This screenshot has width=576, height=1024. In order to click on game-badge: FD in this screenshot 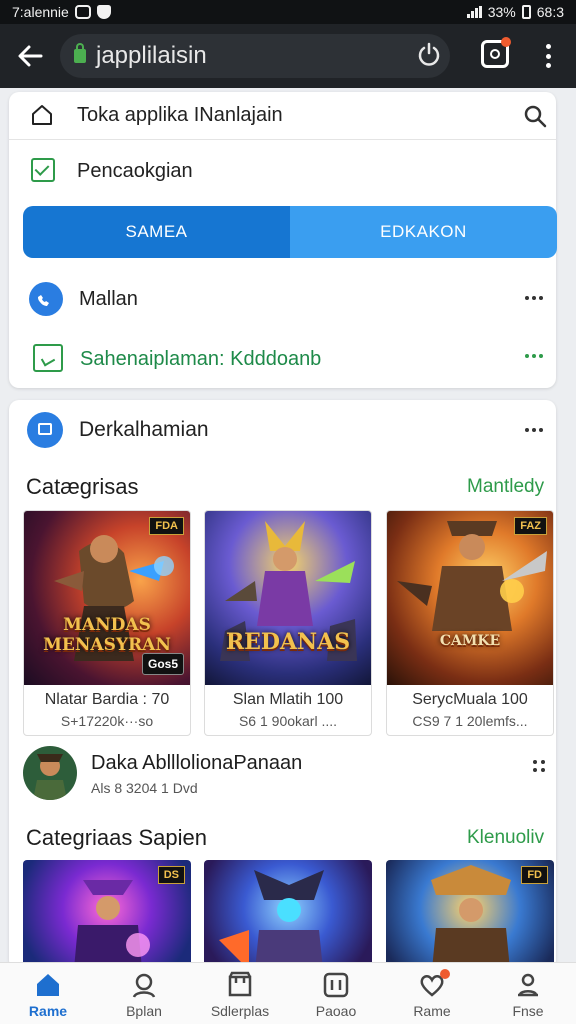, I will do `click(534, 875)`.